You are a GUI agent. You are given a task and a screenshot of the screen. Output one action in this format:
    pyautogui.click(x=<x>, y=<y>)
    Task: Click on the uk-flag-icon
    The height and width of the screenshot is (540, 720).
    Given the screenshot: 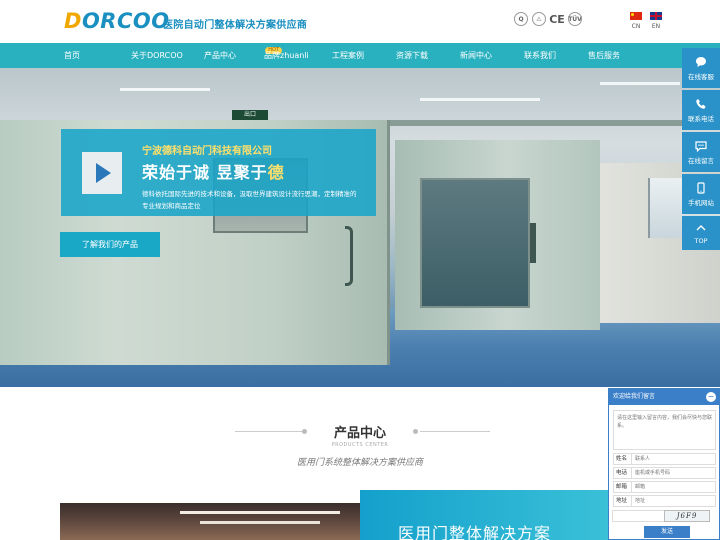 What is the action you would take?
    pyautogui.click(x=656, y=16)
    